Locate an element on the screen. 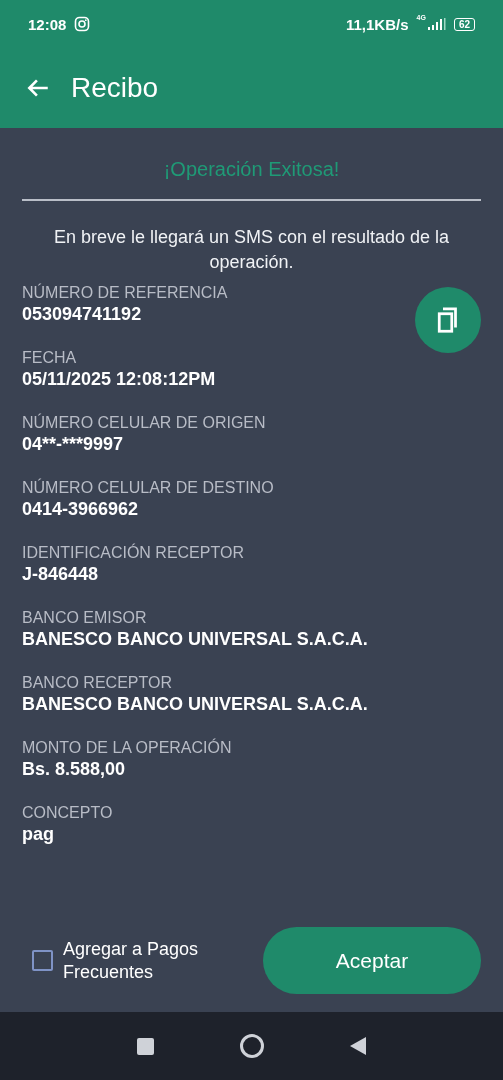 Image resolution: width=503 pixels, height=1080 pixels. network-speed: 11,1KB/s is located at coordinates (377, 24).